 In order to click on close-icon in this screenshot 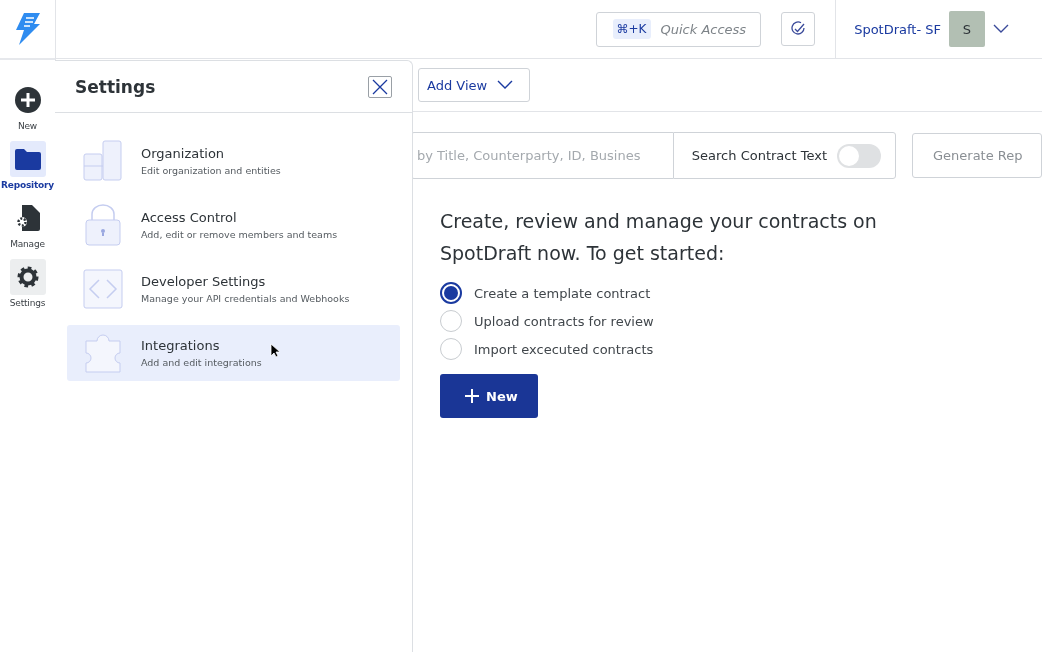, I will do `click(380, 86)`.